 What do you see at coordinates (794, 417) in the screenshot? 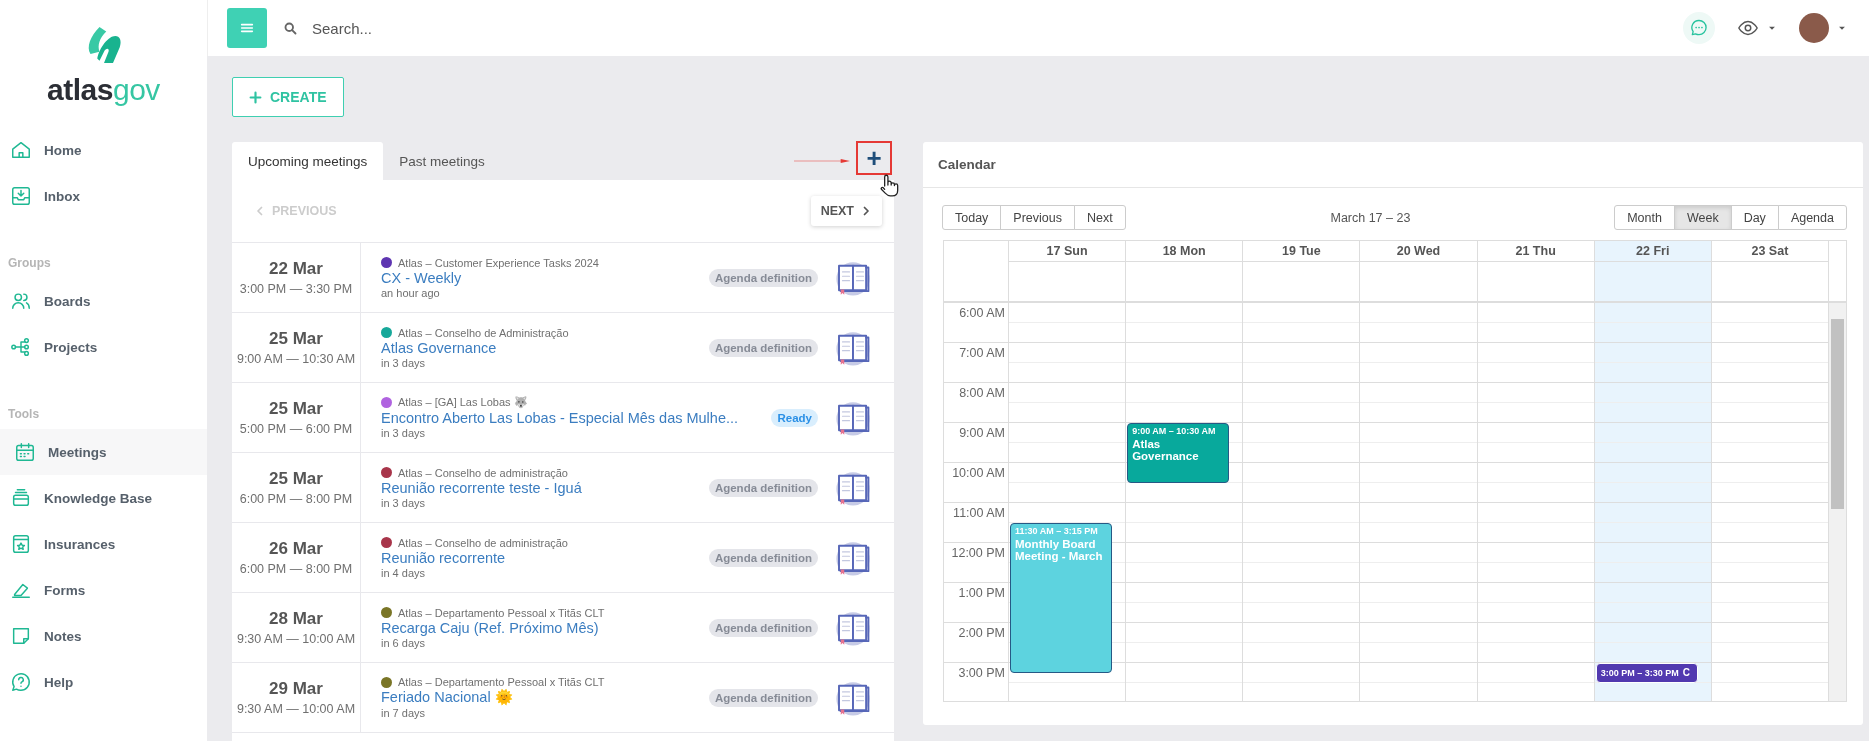
I see `status-badge: Ready` at bounding box center [794, 417].